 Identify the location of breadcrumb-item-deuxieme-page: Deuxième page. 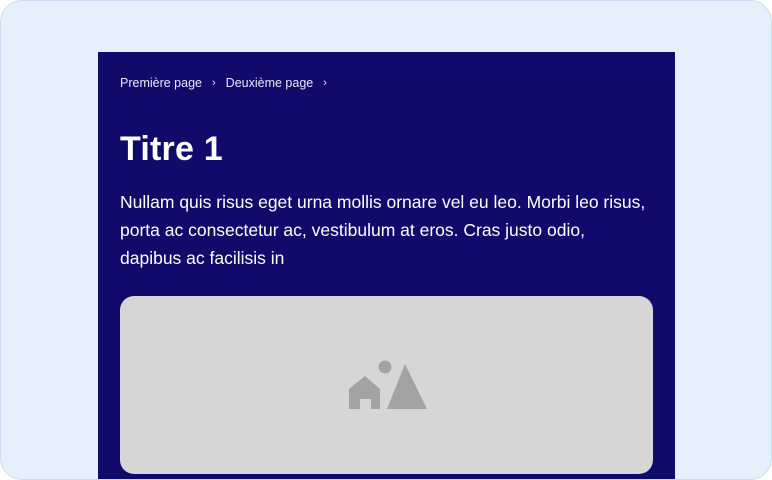
(270, 83).